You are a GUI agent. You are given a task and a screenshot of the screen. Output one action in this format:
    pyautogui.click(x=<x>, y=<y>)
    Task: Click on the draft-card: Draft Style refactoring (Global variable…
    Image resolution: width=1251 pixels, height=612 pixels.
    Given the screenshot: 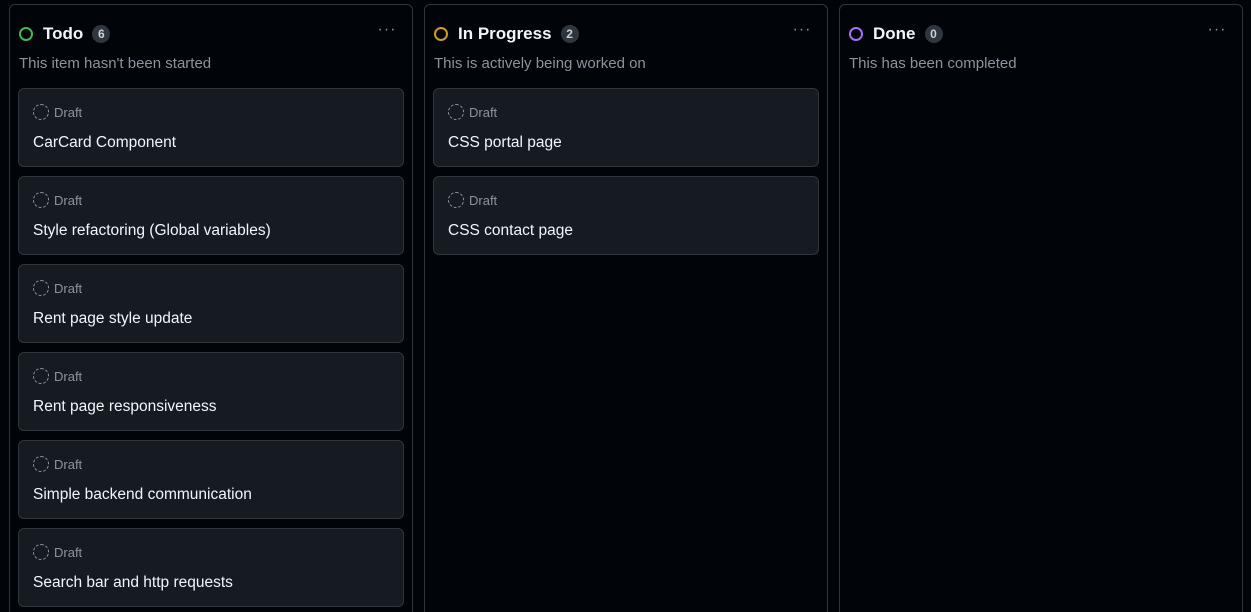 What is the action you would take?
    pyautogui.click(x=211, y=215)
    